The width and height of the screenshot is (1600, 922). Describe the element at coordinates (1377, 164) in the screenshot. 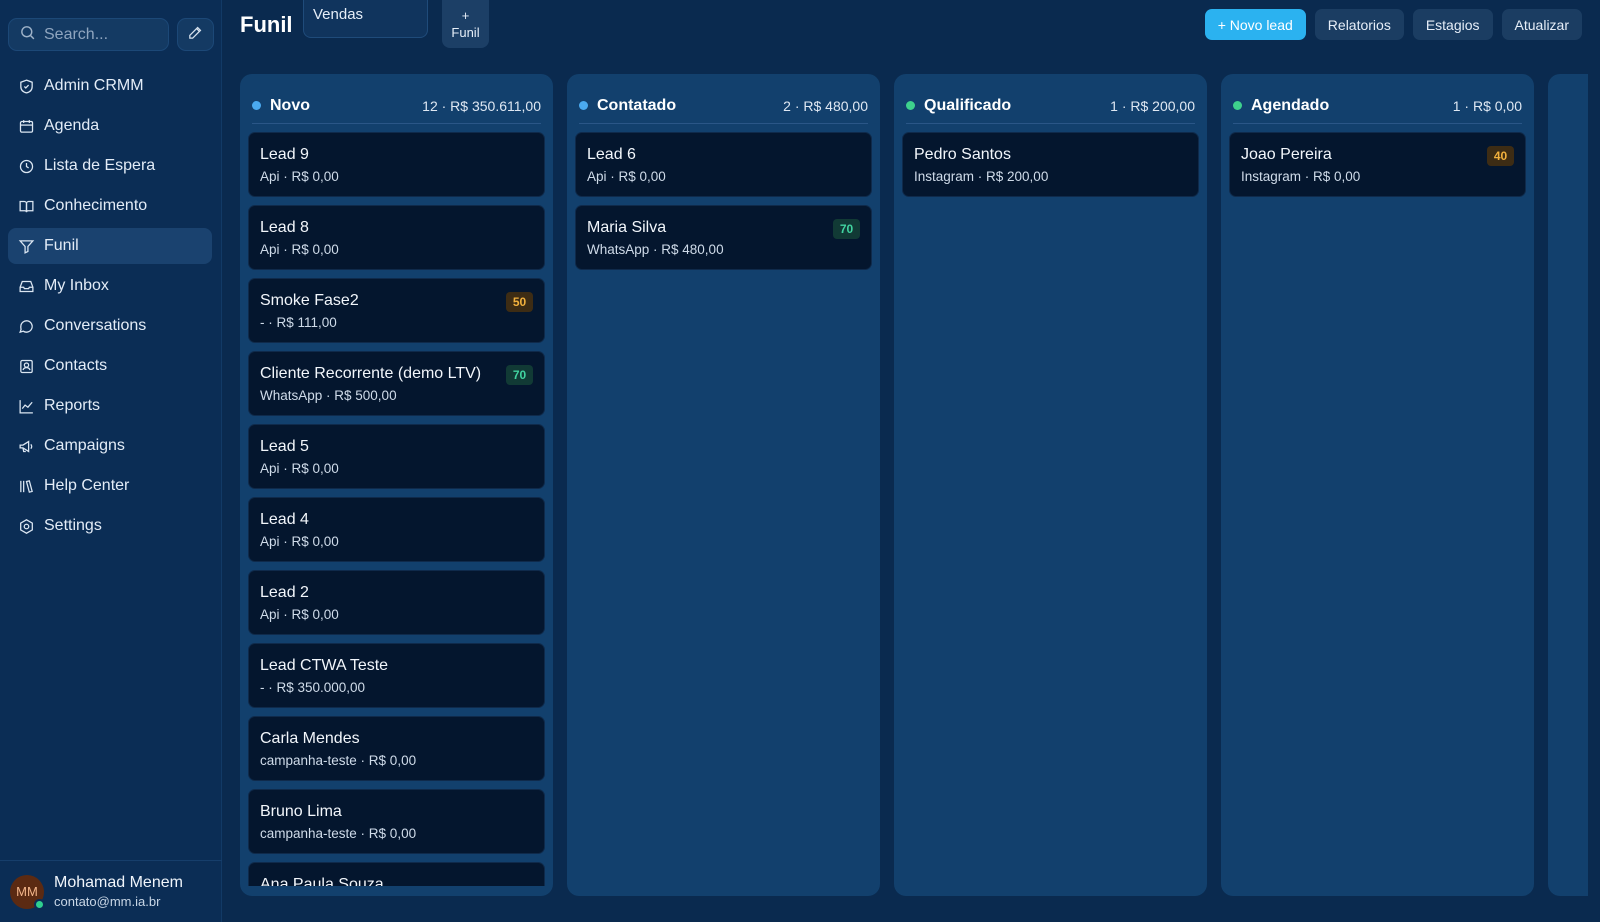

I see `lead-card: Joao Pereira Instagram · R$ 0,00 40` at that location.